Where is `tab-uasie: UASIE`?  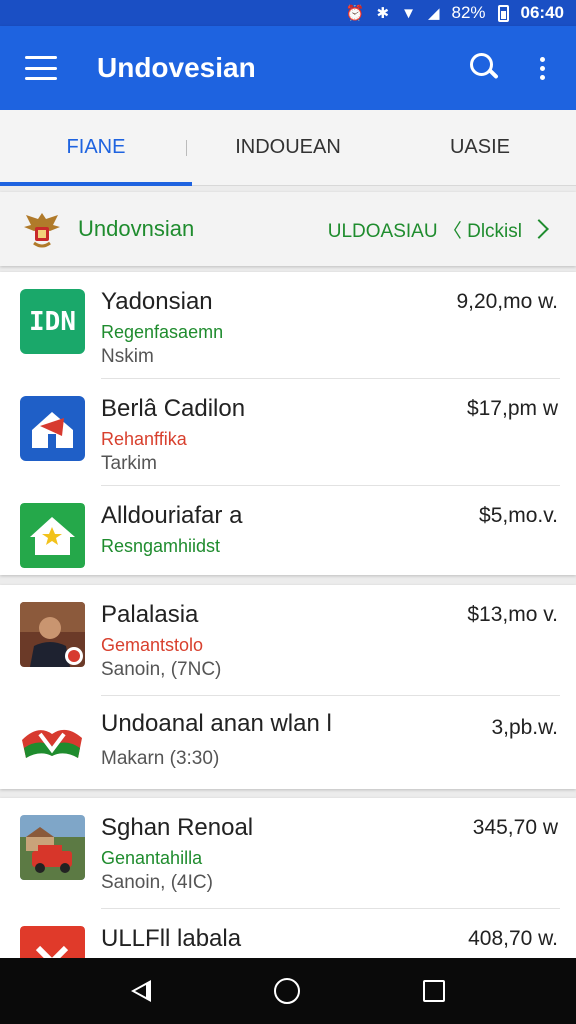 tab-uasie: UASIE is located at coordinates (480, 147).